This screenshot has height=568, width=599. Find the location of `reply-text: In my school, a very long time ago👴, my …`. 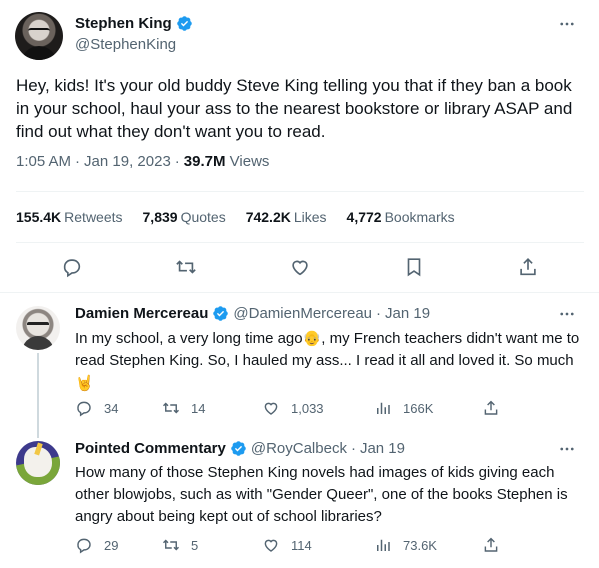

reply-text: In my school, a very long time ago👴, my … is located at coordinates (330, 361).